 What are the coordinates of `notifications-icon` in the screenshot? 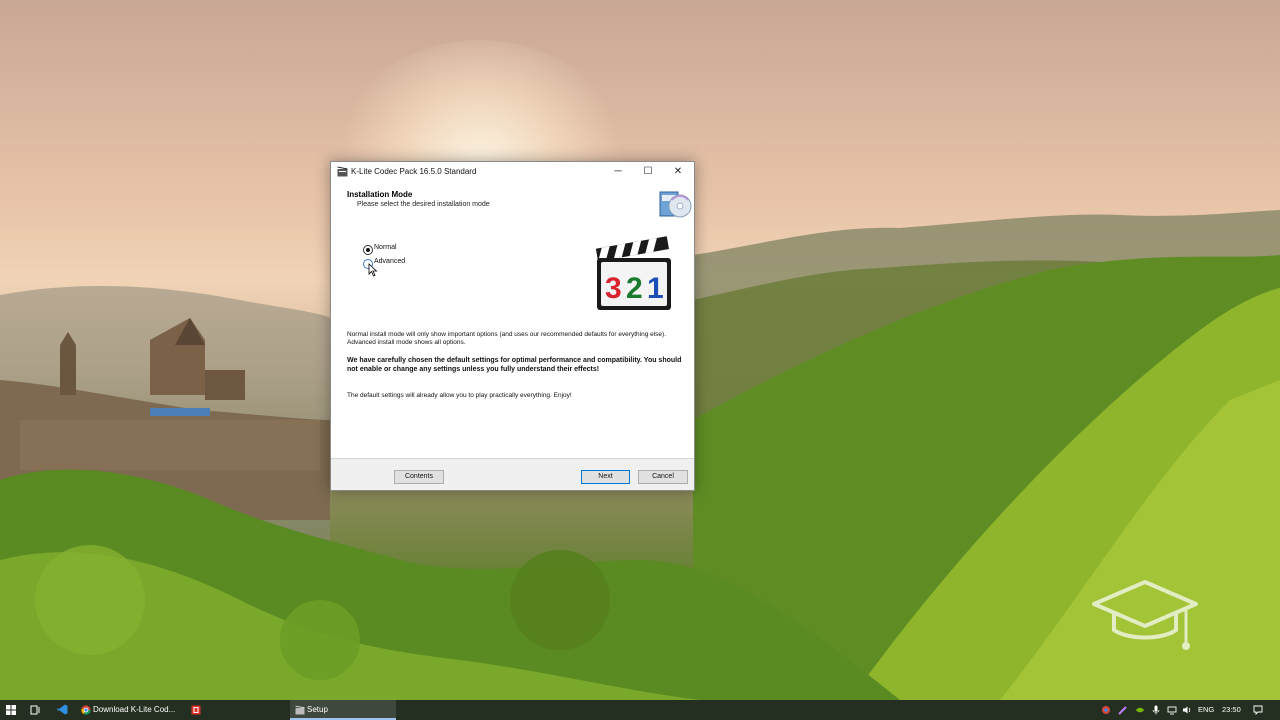 It's located at (1258, 710).